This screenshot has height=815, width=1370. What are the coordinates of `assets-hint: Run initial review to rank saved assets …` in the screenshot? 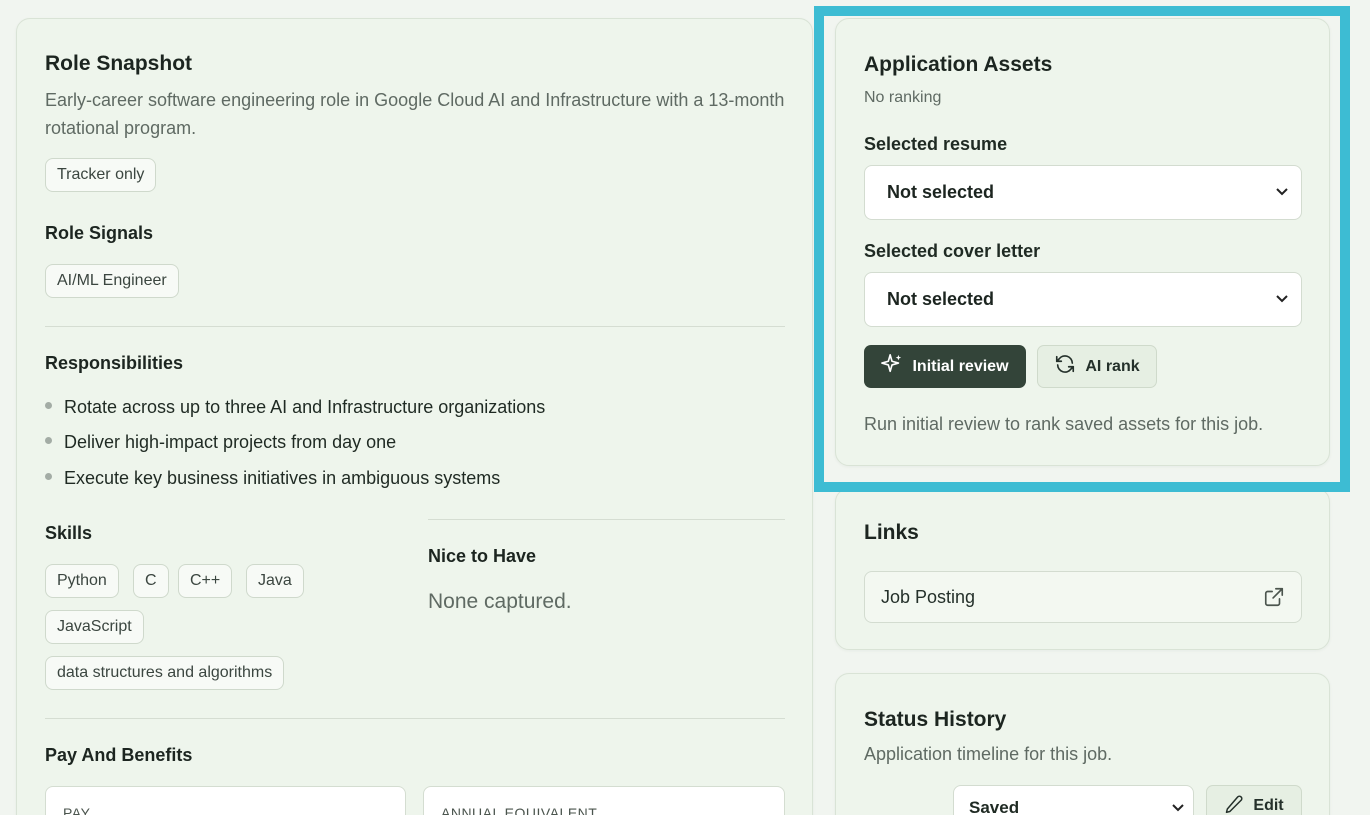 It's located at (1064, 424).